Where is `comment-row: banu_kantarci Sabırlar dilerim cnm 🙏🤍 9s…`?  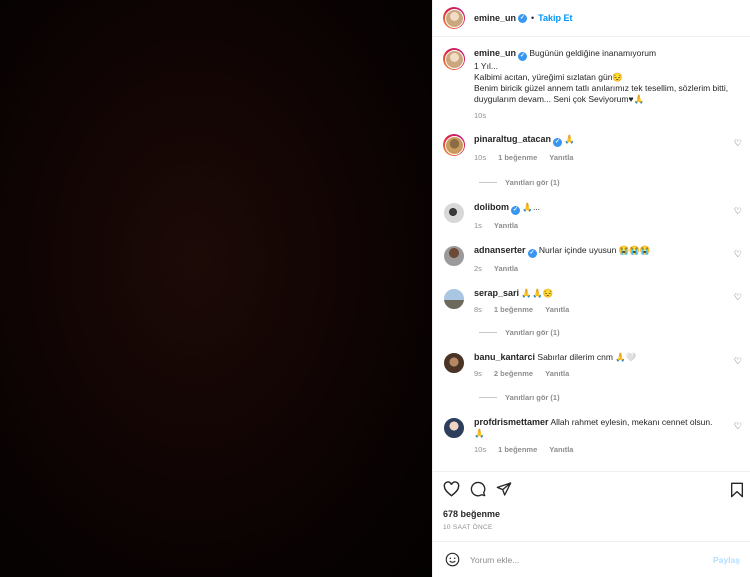
comment-row: banu_kantarci Sabırlar dilerim cnm 🙏🤍 9s… is located at coordinates (592, 365).